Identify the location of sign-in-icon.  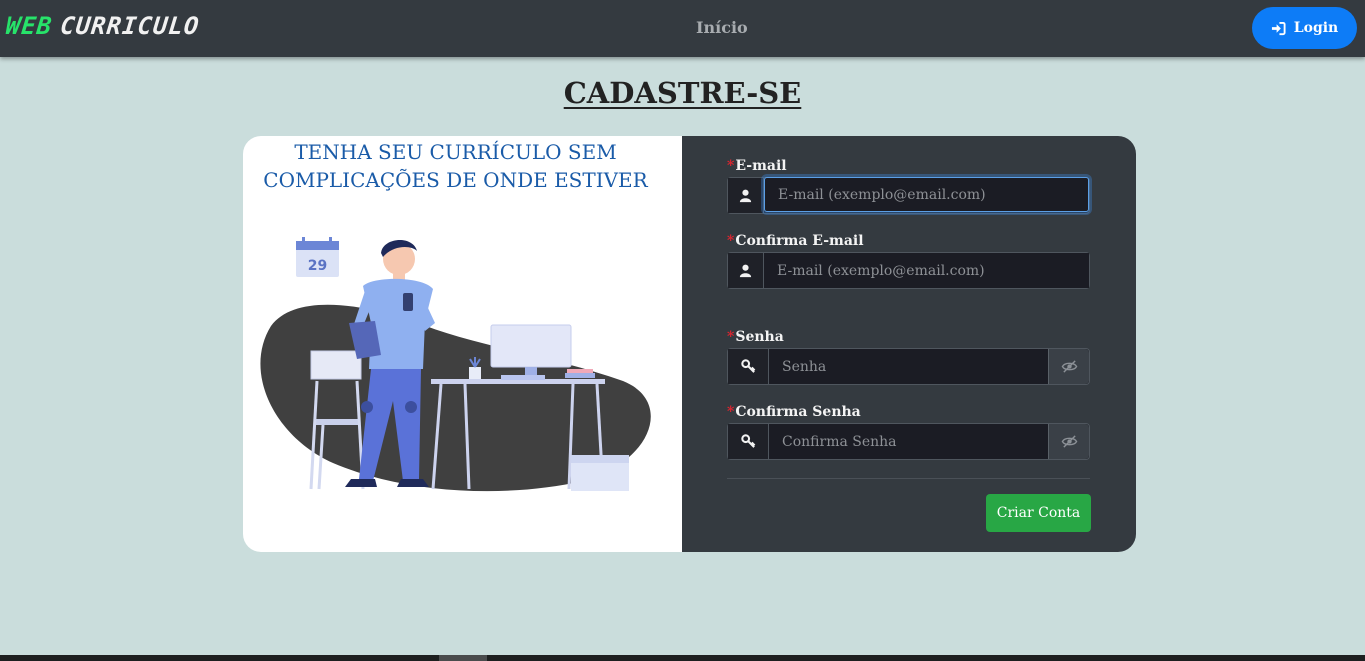
(1278, 28).